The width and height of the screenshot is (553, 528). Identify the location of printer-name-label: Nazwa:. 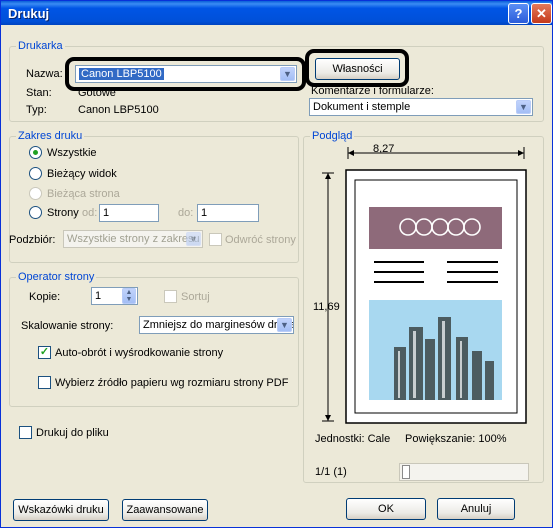
(44, 74).